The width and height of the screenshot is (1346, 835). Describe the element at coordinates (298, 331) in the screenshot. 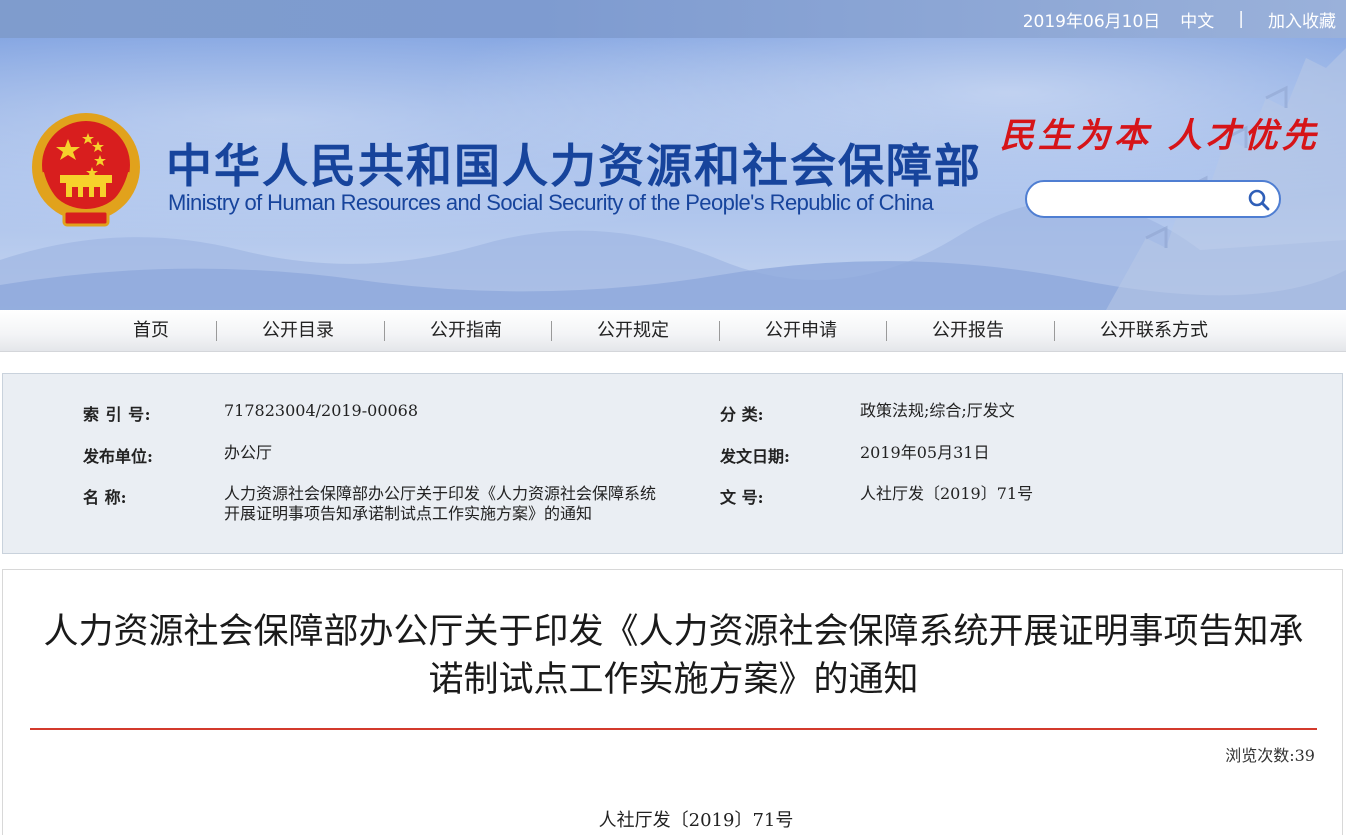

I see `nav-item-catalog: 公开目录` at that location.